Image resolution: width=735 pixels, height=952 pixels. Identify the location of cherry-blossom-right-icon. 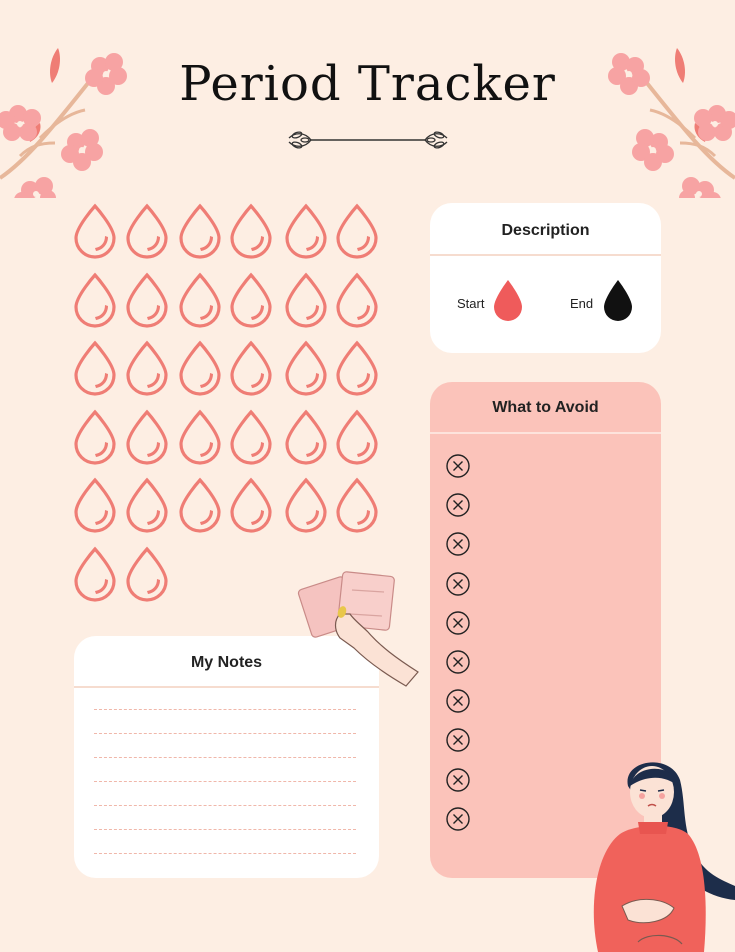
(671, 123).